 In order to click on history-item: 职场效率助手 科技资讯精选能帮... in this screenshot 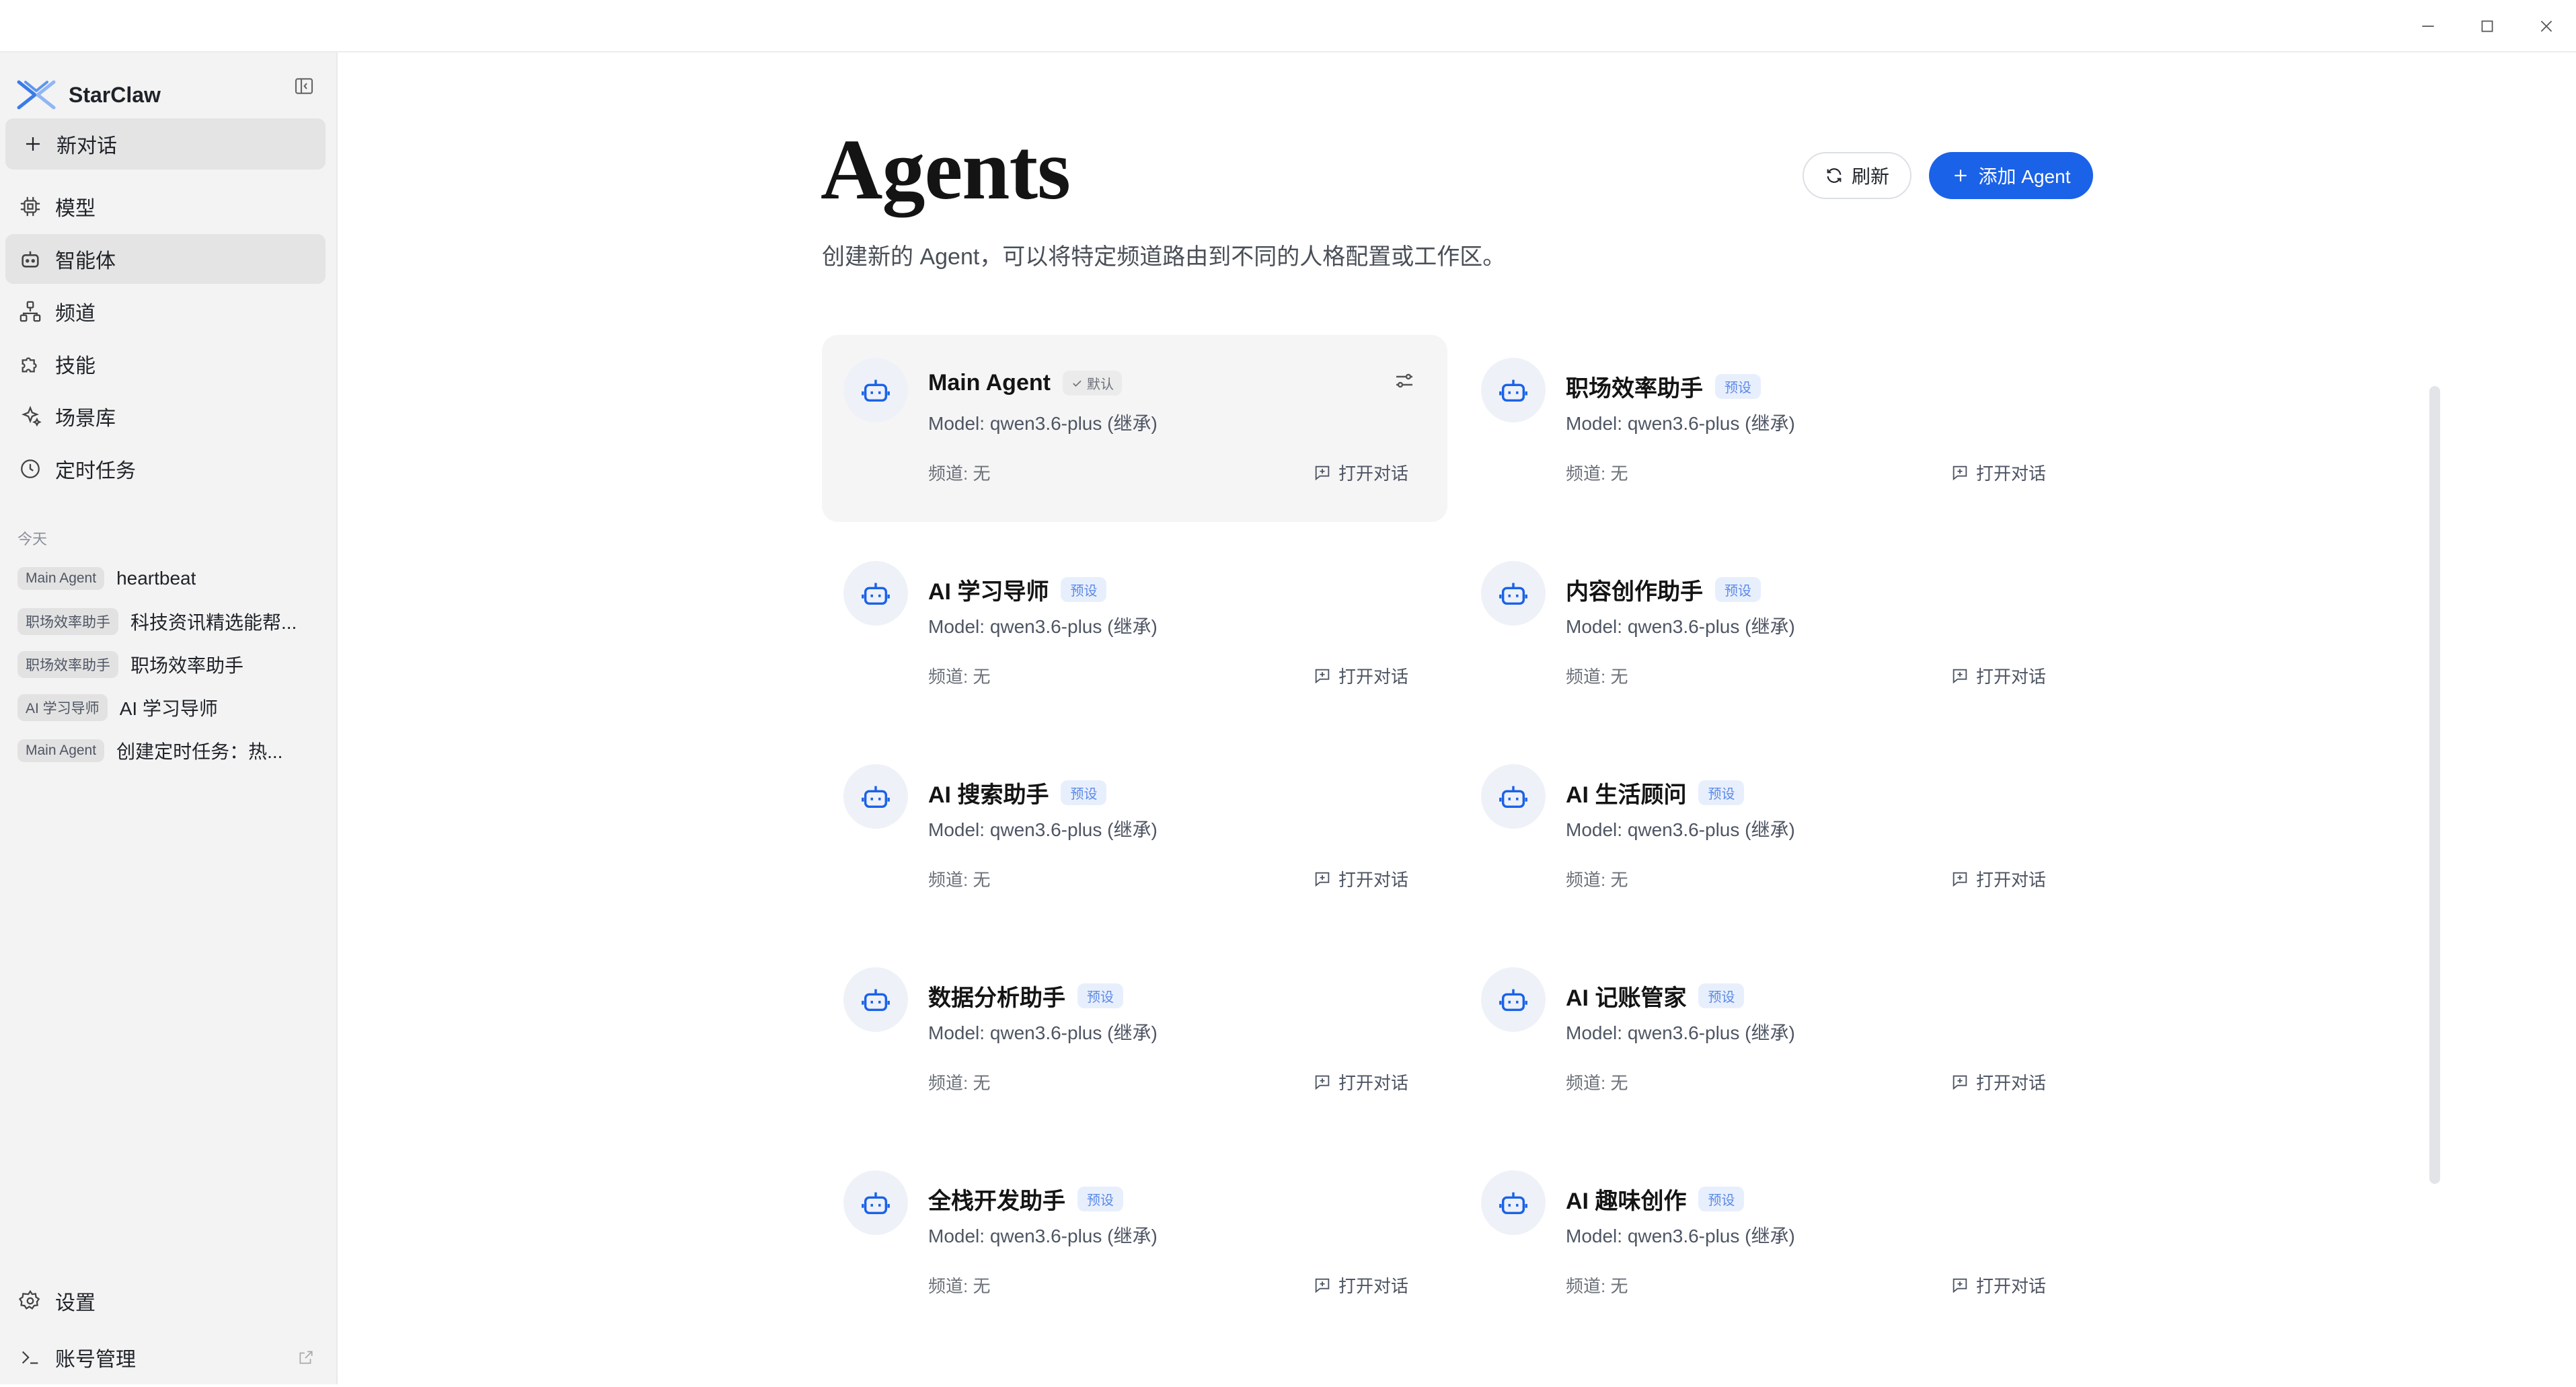, I will do `click(168, 621)`.